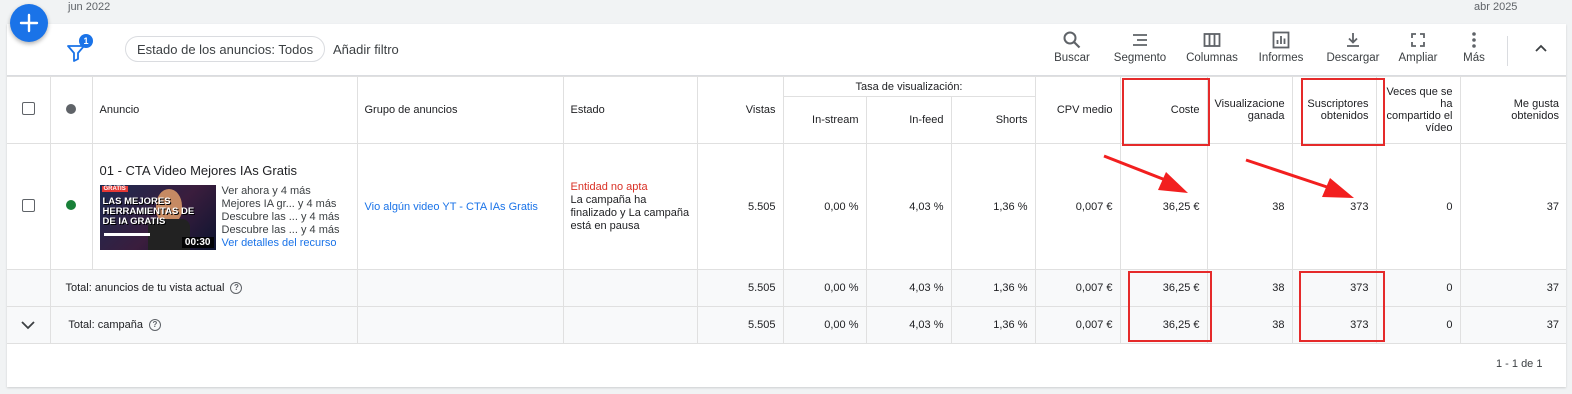 The image size is (1572, 394). Describe the element at coordinates (1163, 288) in the screenshot. I see `total-cost: 36,25 €` at that location.